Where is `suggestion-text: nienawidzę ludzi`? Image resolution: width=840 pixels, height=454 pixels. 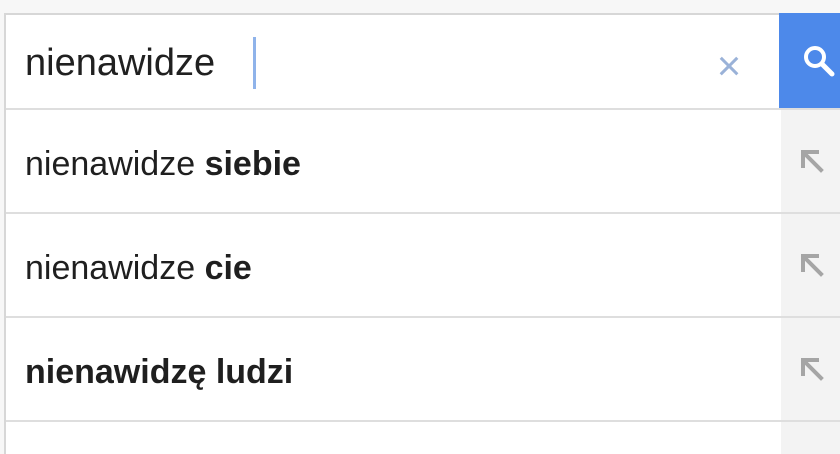
suggestion-text: nienawidzę ludzi is located at coordinates (159, 372).